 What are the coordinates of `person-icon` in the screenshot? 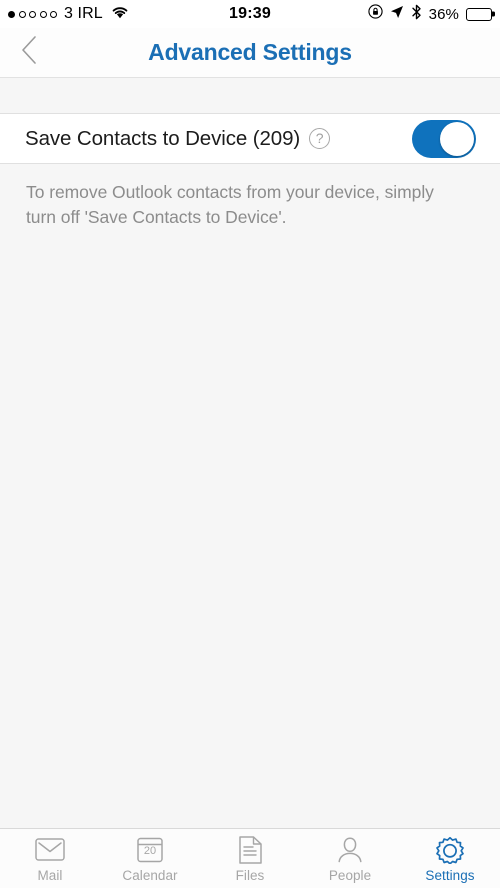 It's located at (350, 850).